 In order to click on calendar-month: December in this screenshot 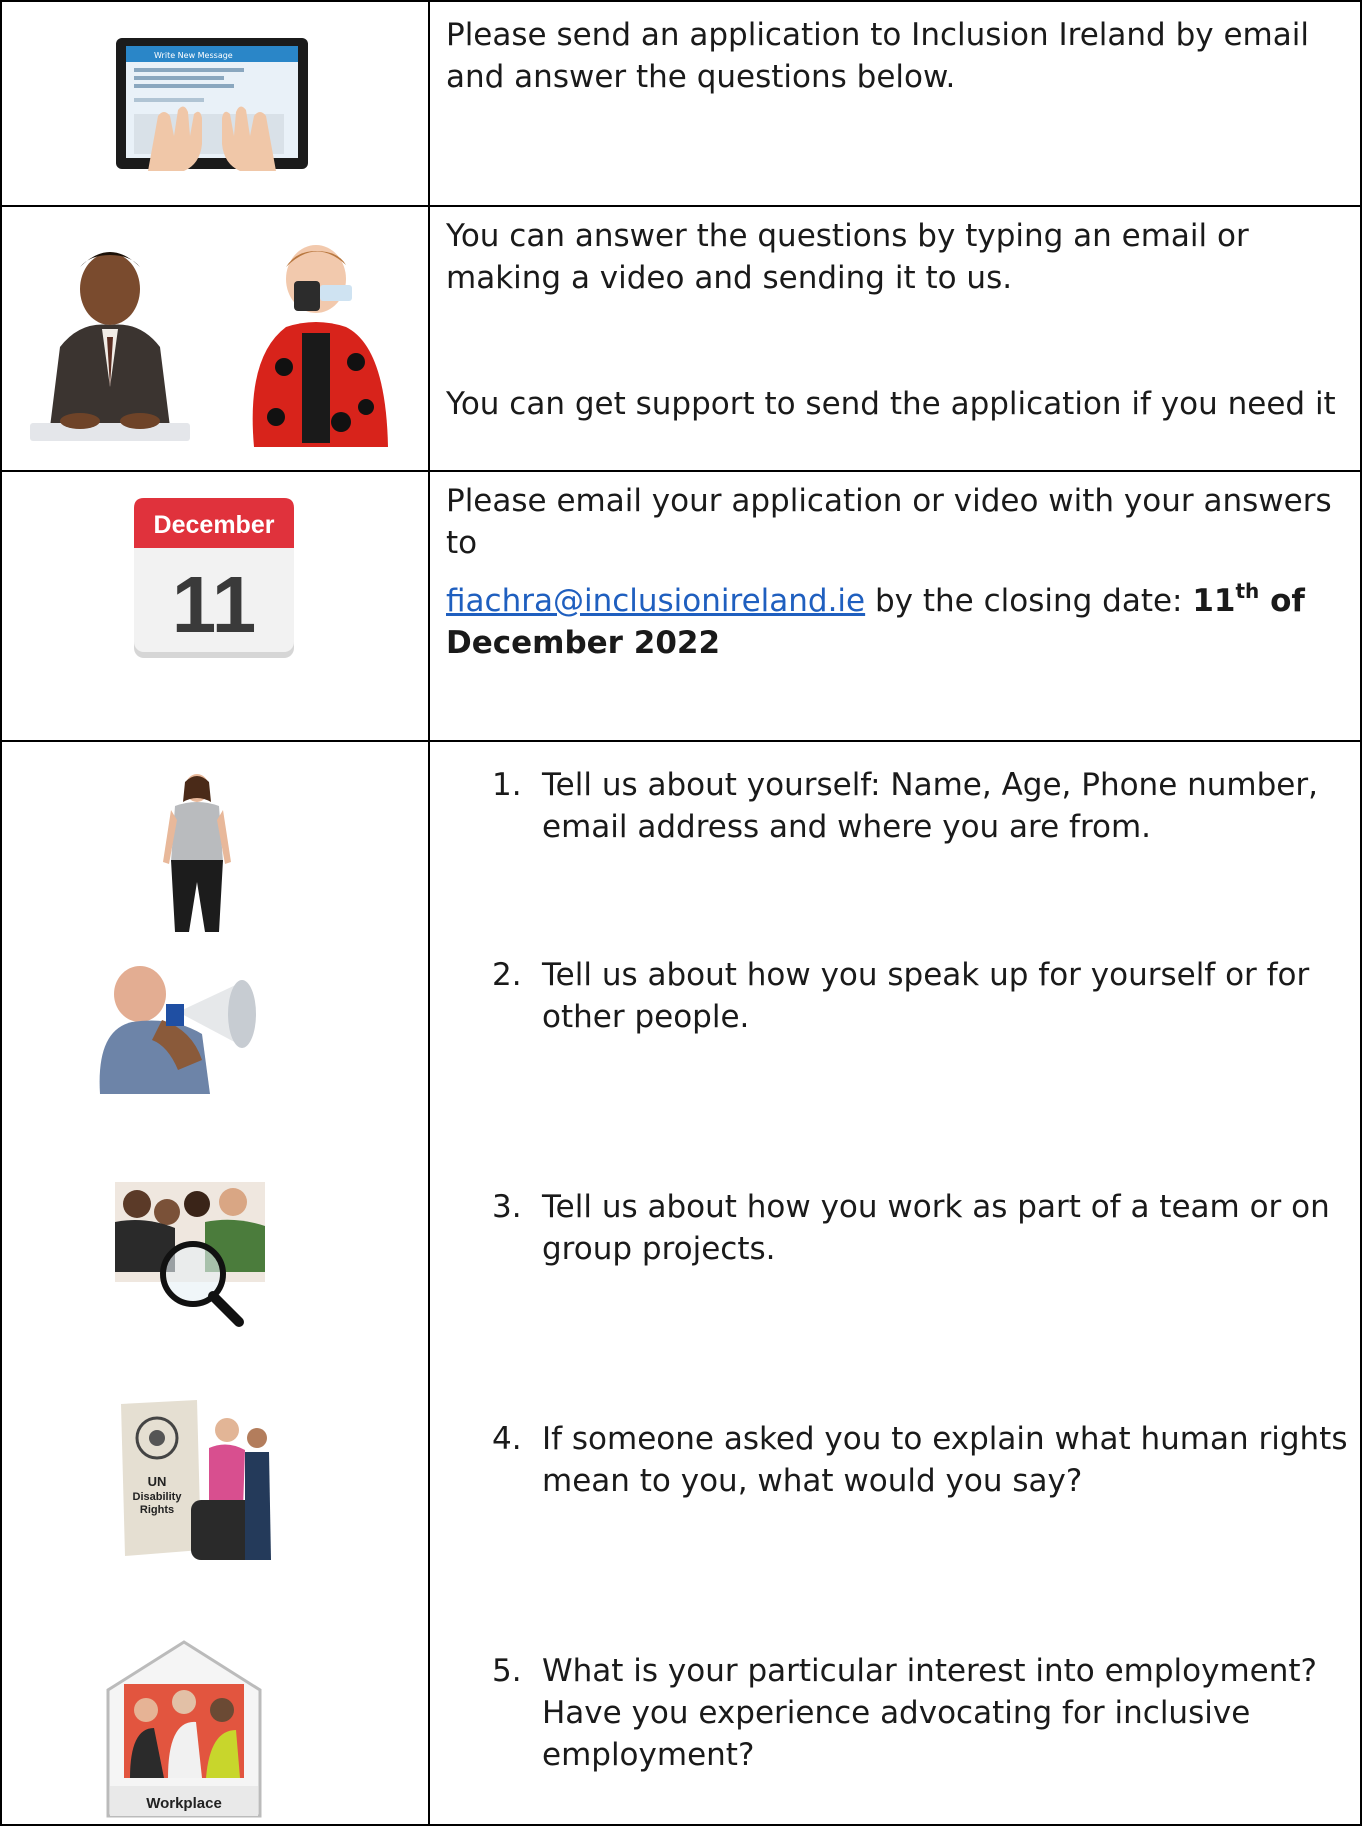, I will do `click(214, 525)`.